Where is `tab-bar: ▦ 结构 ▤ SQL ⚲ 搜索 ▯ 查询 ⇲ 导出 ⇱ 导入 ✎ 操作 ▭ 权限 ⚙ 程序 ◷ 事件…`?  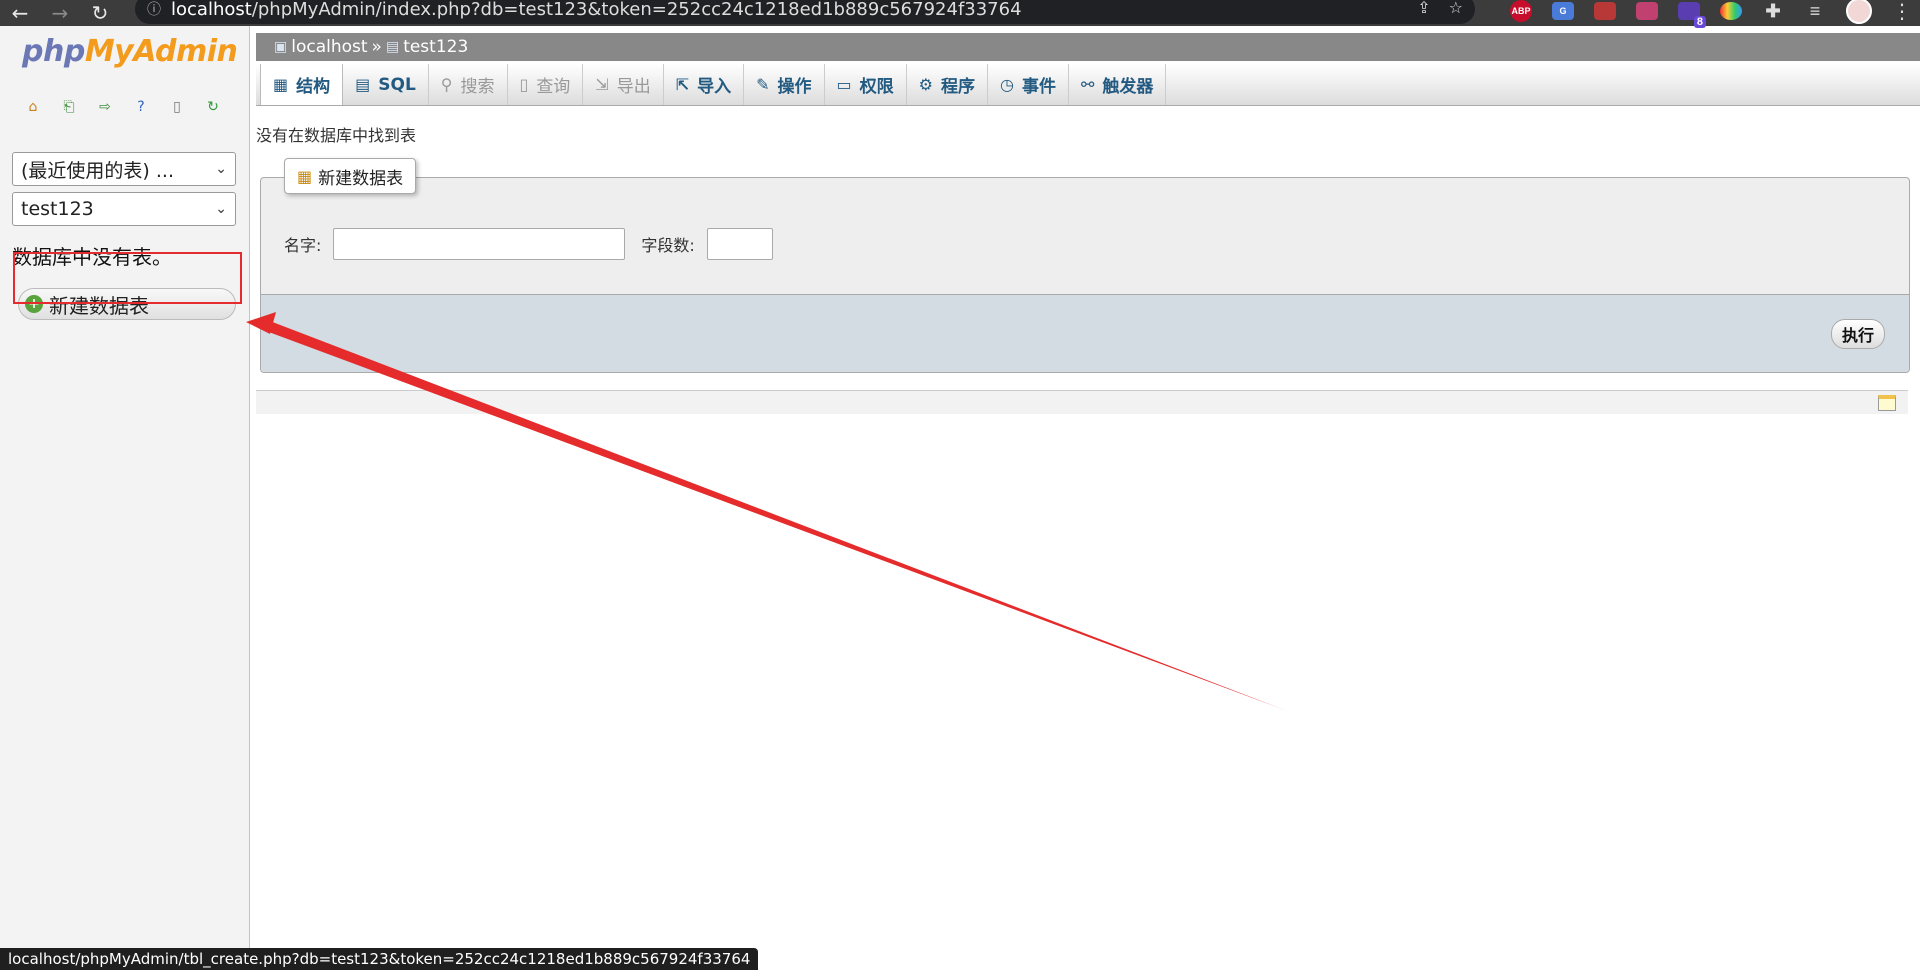
tab-bar: ▦ 结构 ▤ SQL ⚲ 搜索 ▯ 查询 ⇲ 导出 ⇱ 导入 ✎ 操作 ▭ 权限 ⚙ 程序 ◷ 事件… is located at coordinates (1088, 85).